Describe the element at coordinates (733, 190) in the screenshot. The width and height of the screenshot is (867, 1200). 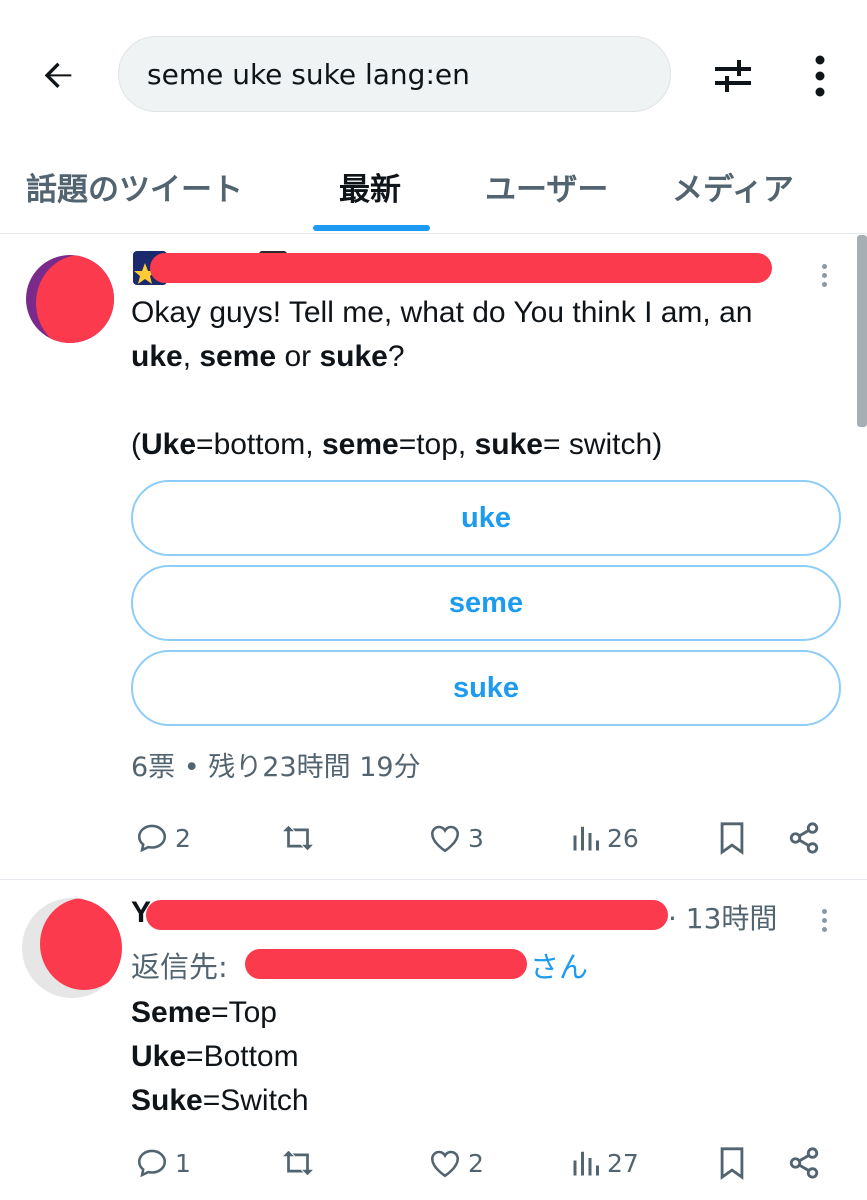
I see `tab-media: メディア` at that location.